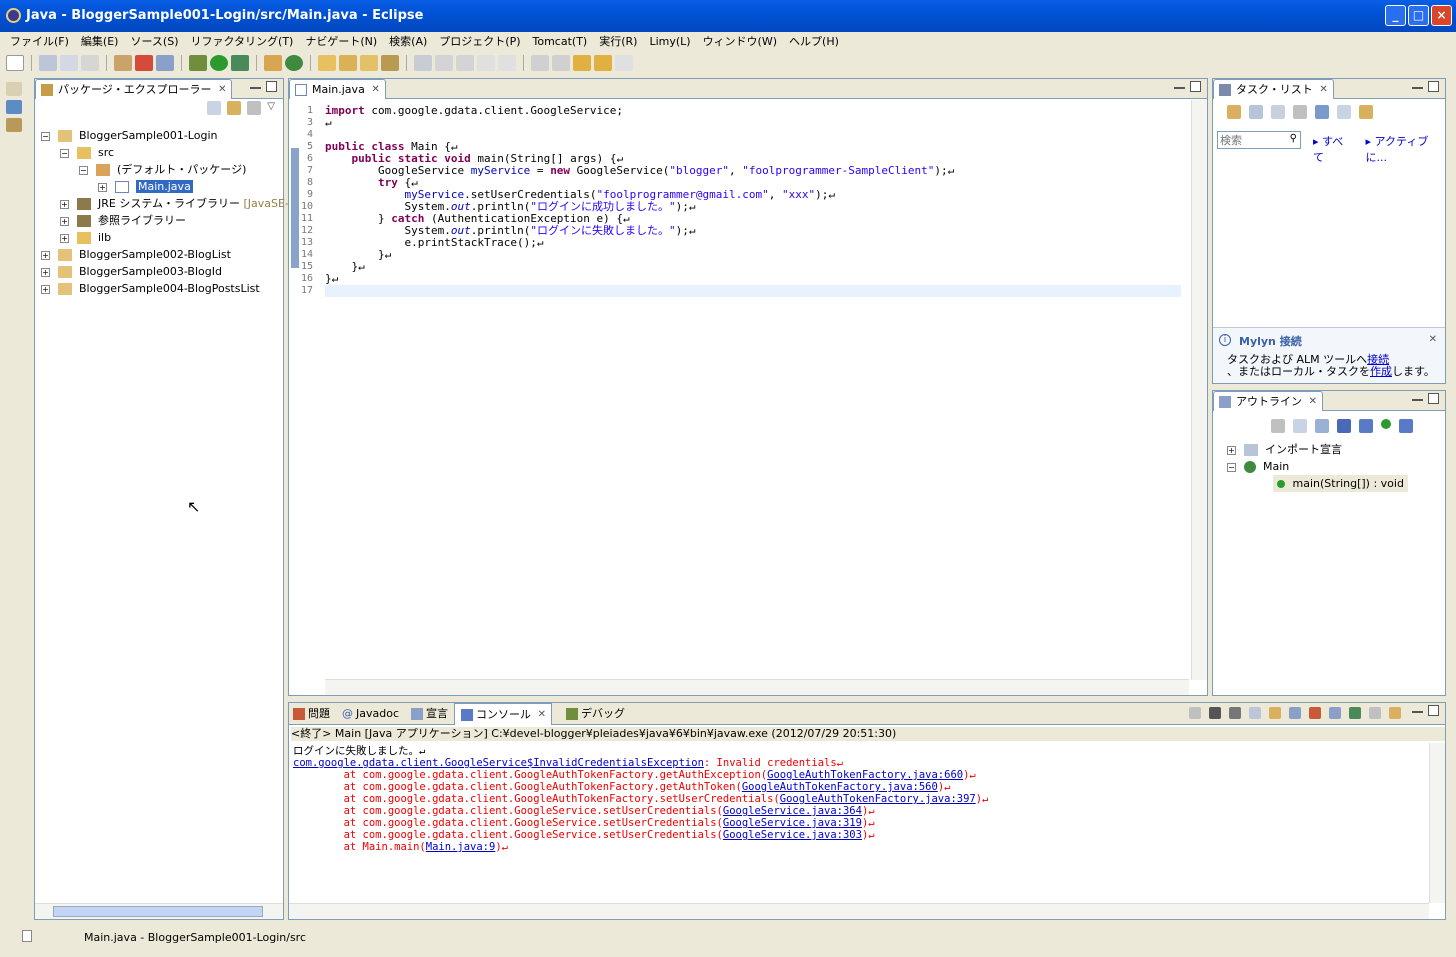 The image size is (1456, 957). Describe the element at coordinates (740, 42) in the screenshot. I see `menu-window: ウィンドウ(W)` at that location.